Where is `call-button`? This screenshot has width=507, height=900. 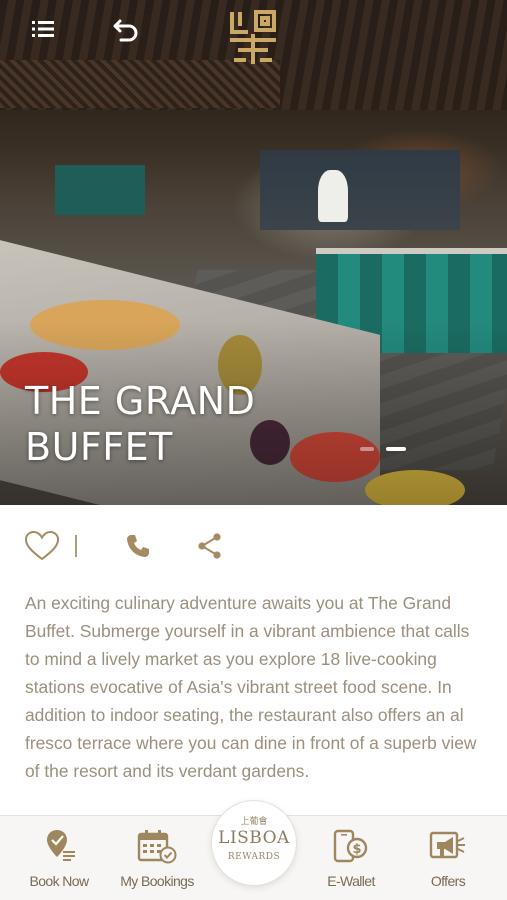
call-button is located at coordinates (138, 546).